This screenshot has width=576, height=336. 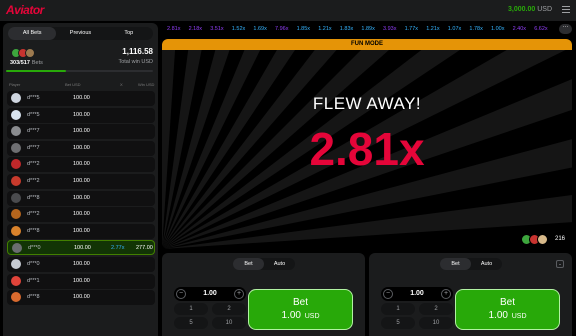 I want to click on bets-tabs: All Bets Previous Top, so click(x=80, y=33).